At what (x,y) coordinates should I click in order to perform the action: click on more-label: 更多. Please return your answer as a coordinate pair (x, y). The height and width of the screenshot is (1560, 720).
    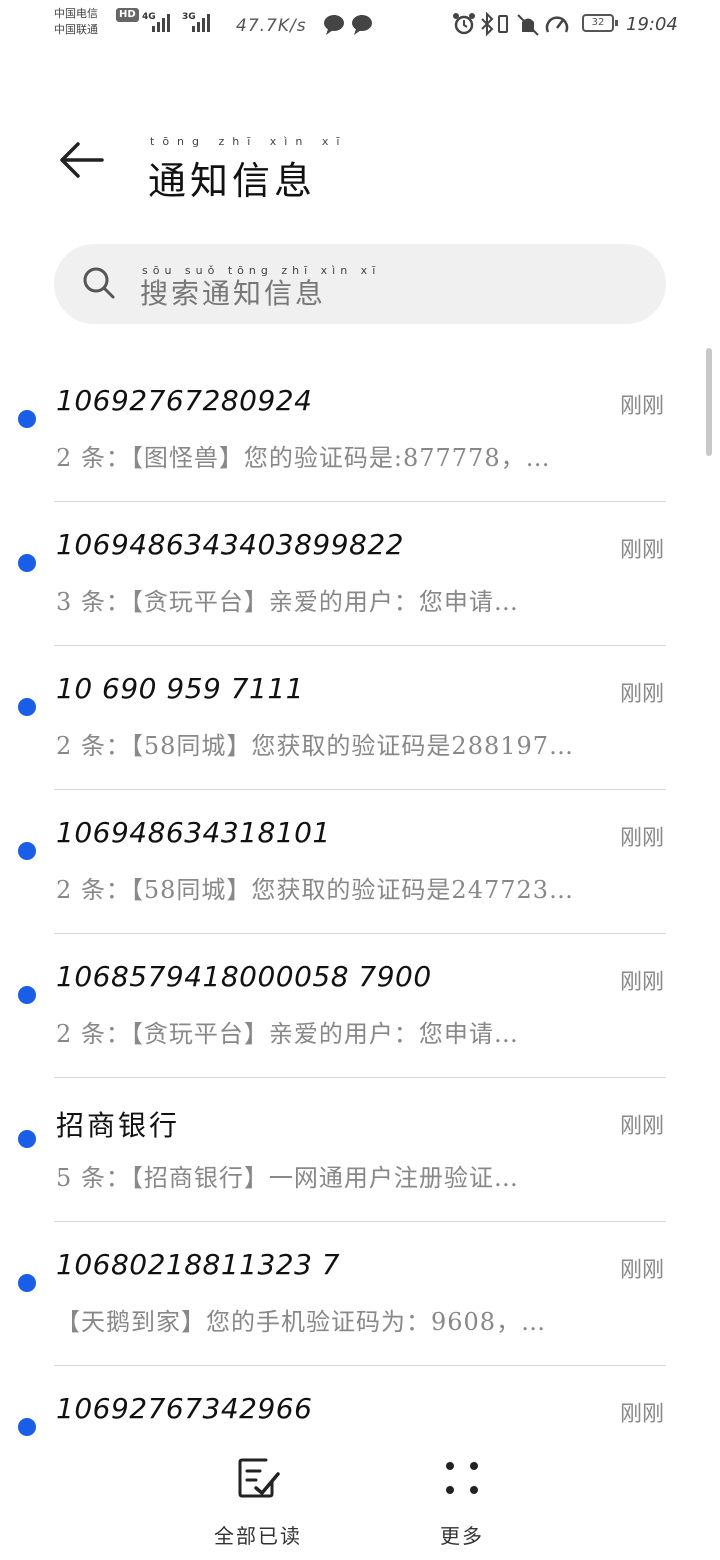
    Looking at the image, I should click on (462, 1536).